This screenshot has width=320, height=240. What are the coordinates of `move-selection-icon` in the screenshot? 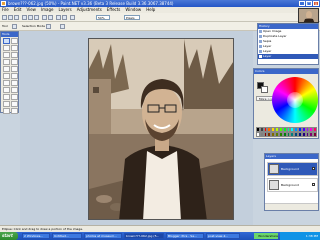 It's located at (14, 41).